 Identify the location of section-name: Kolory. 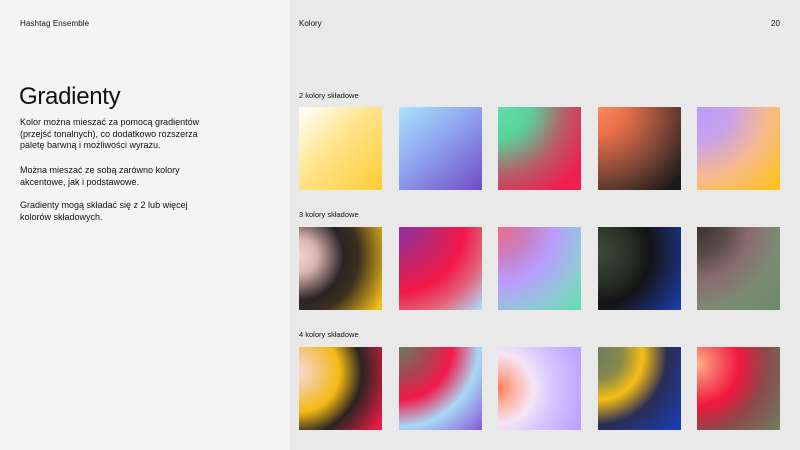
(310, 23).